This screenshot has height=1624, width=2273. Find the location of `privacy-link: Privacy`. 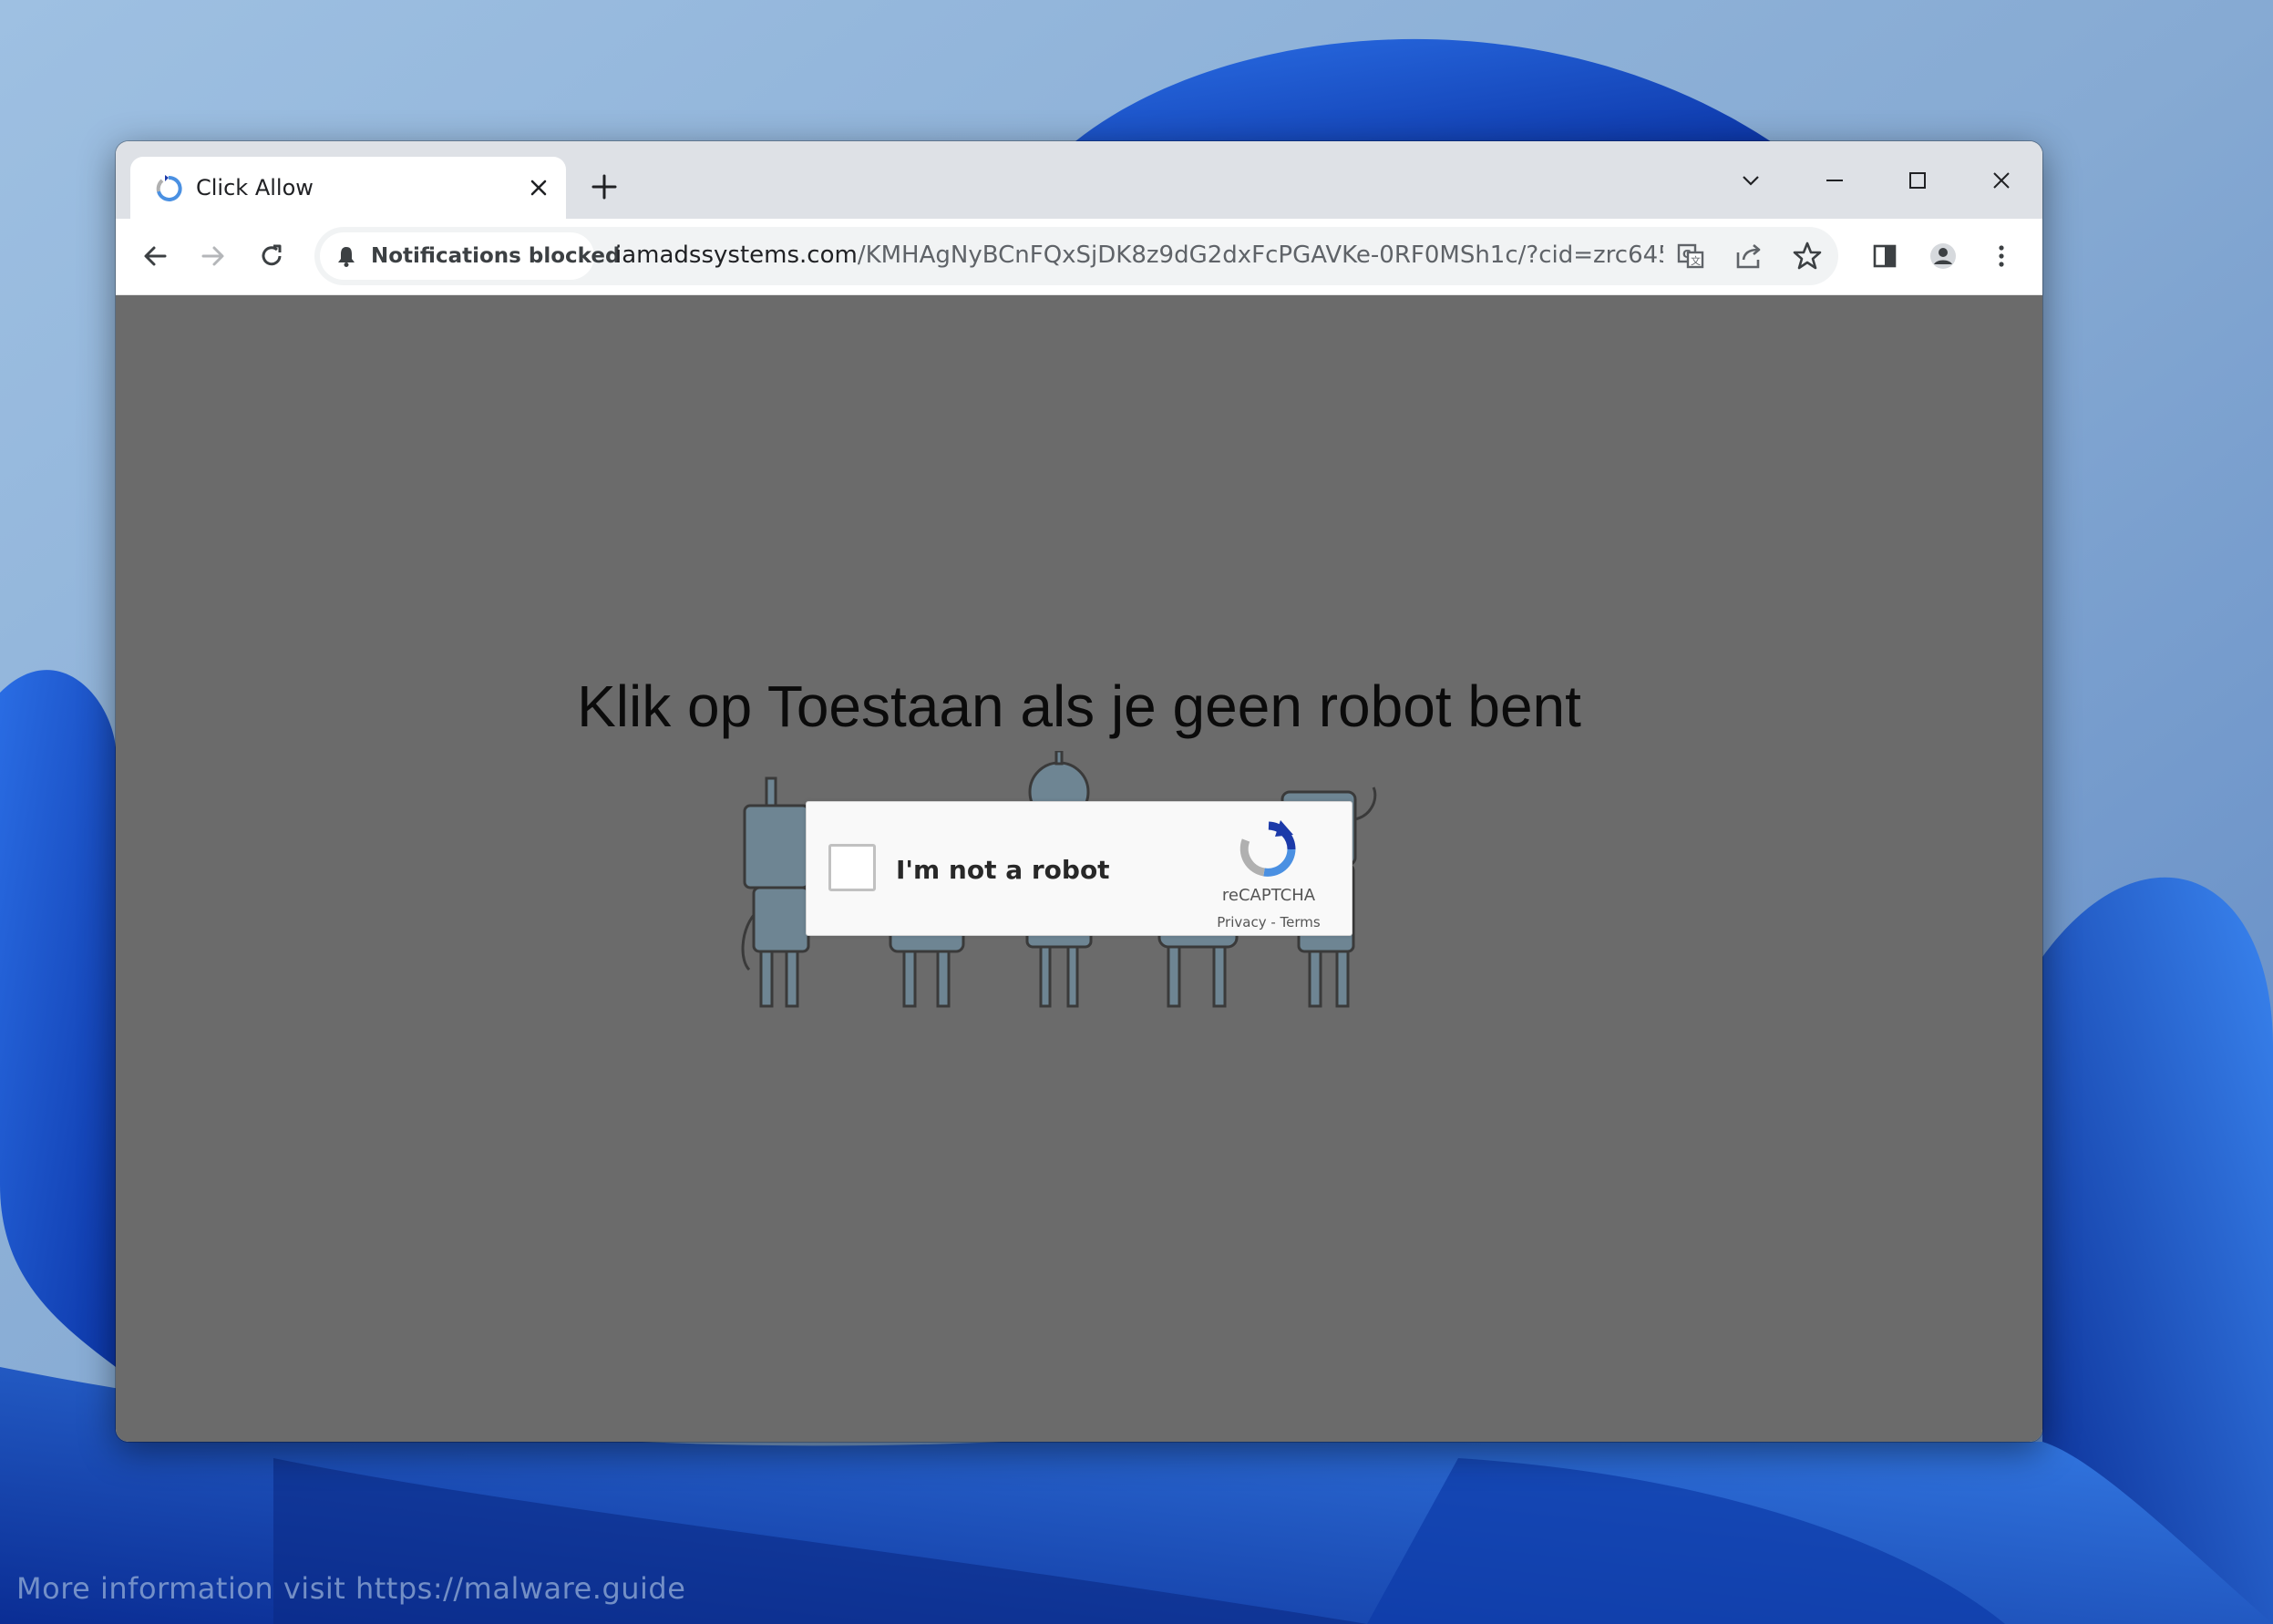

privacy-link: Privacy is located at coordinates (1241, 922).